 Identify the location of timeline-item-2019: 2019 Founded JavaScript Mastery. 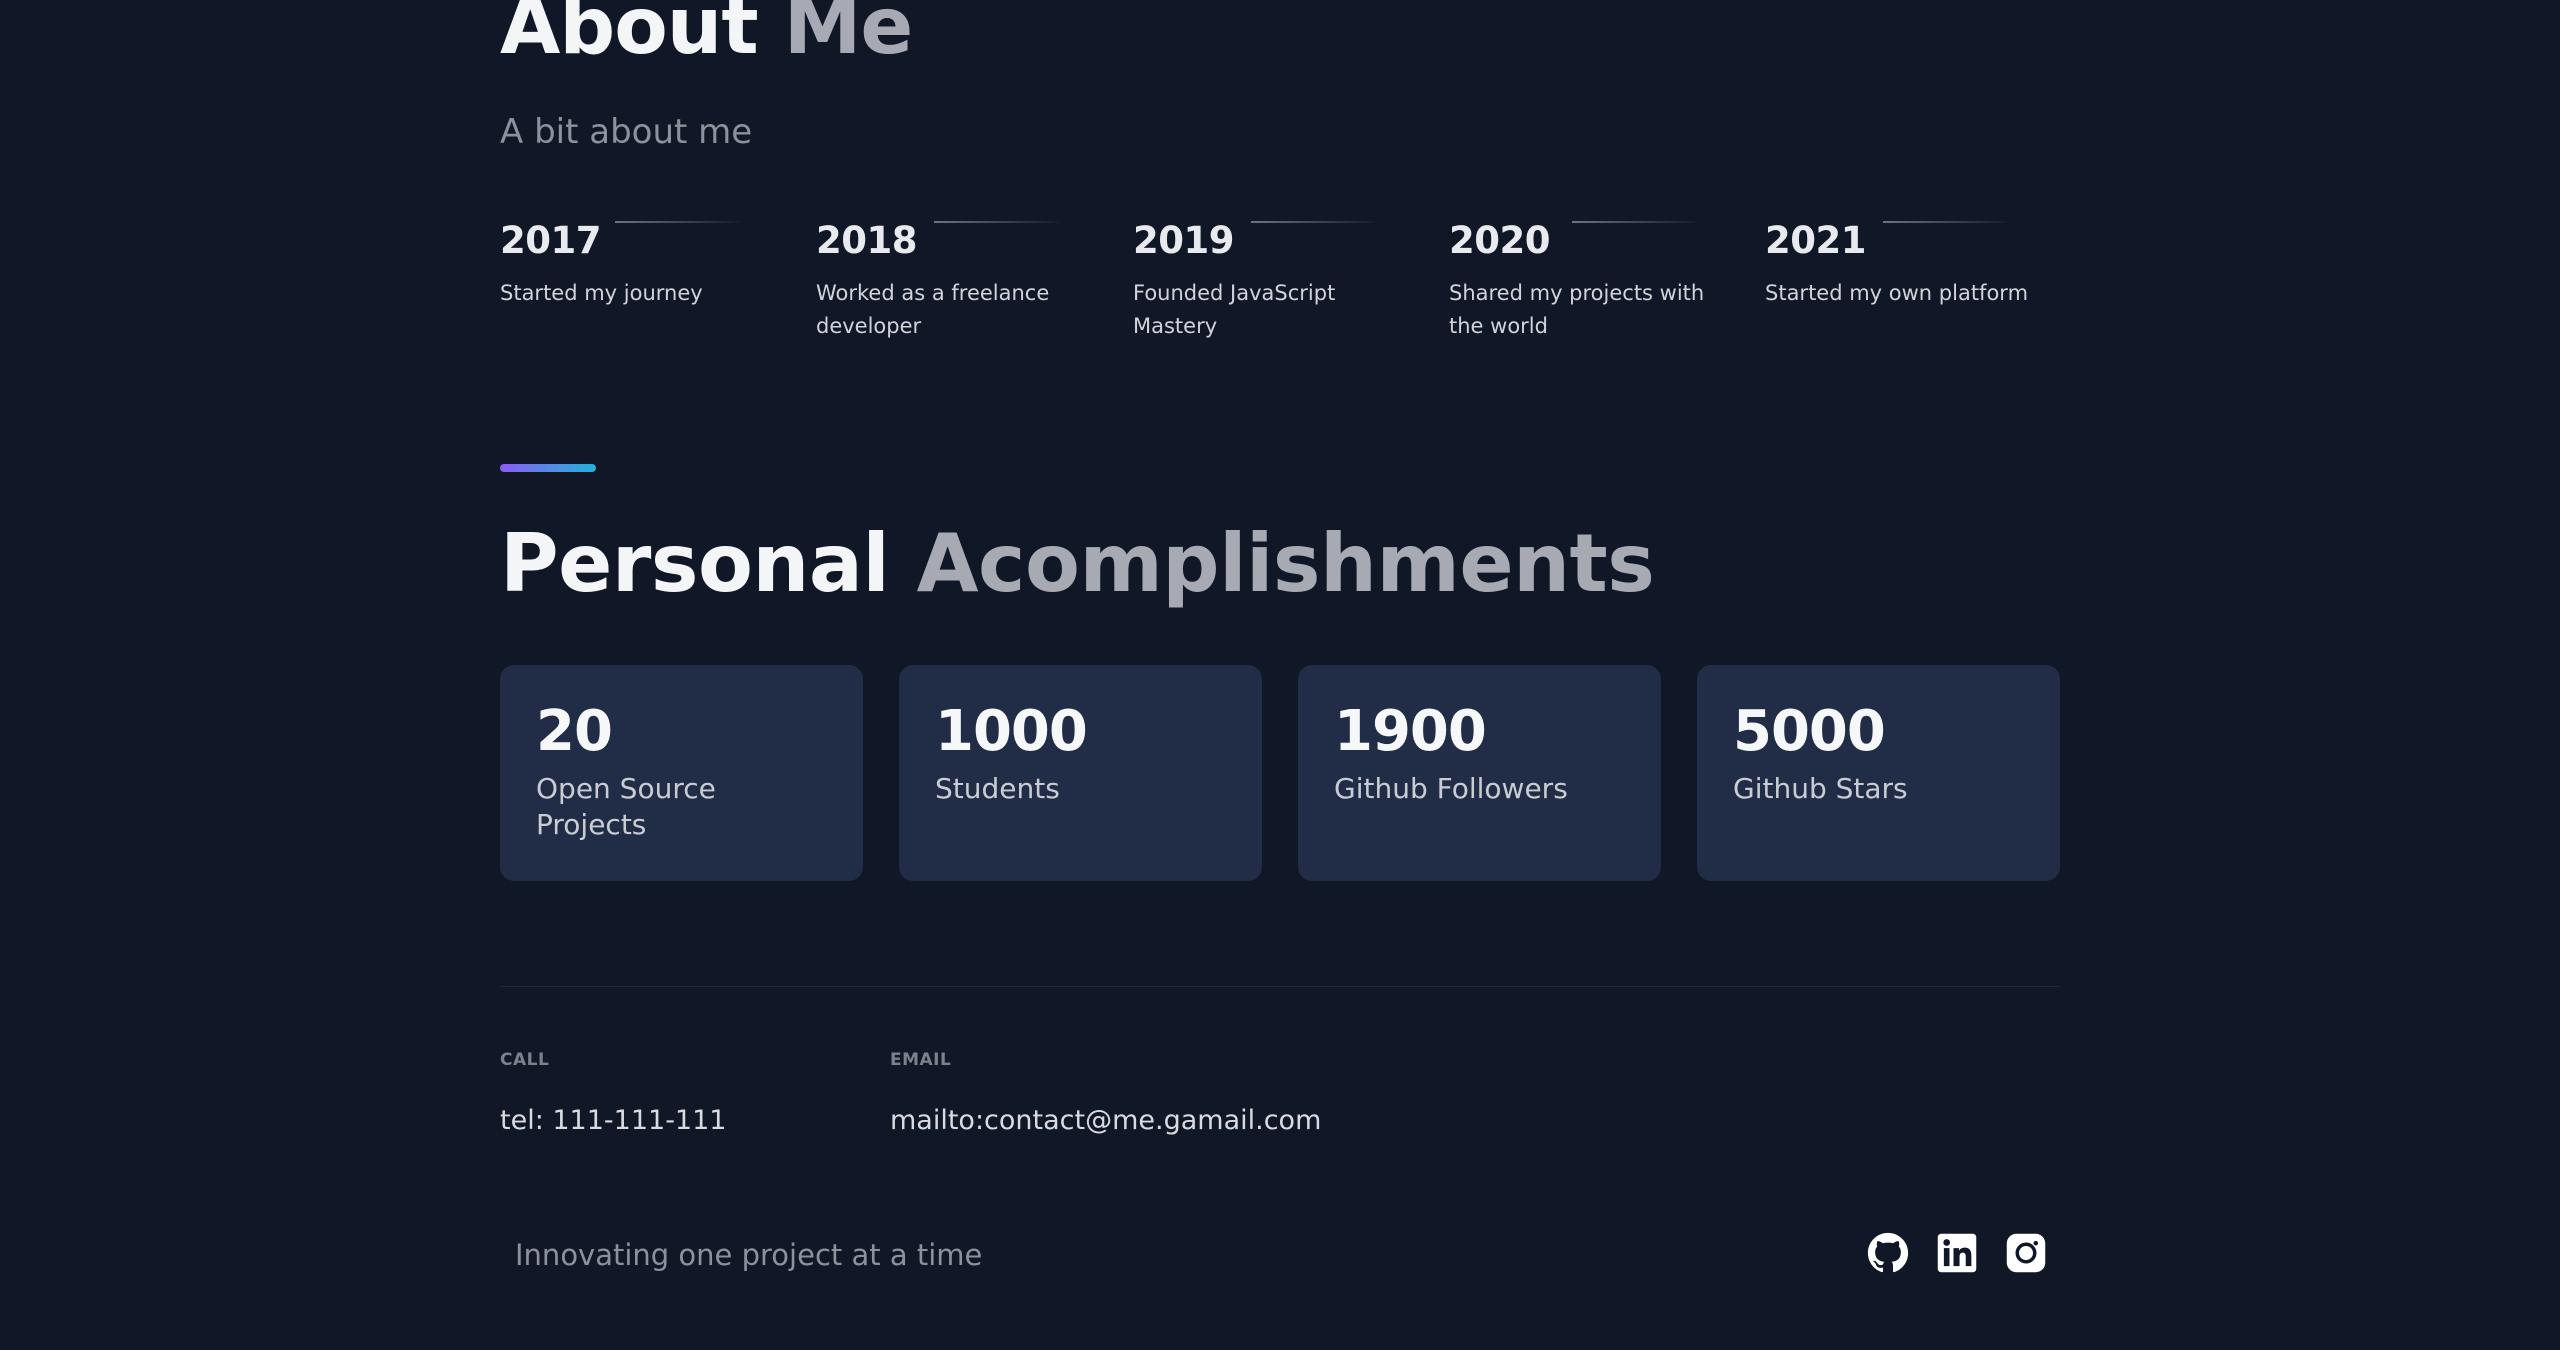
(1278, 279).